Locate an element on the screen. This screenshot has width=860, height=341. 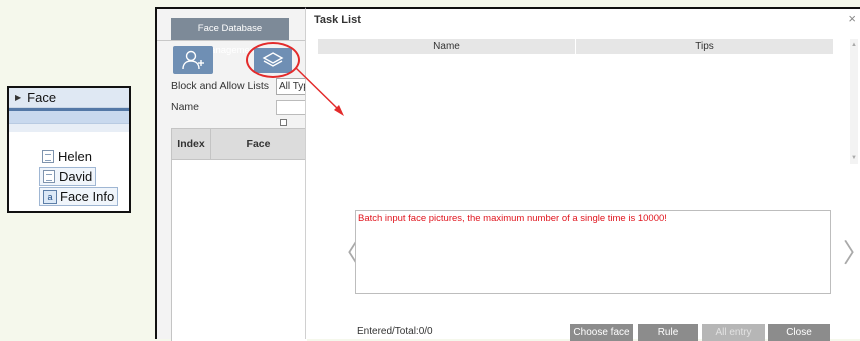
tree-item-helen: Helen is located at coordinates (67, 156).